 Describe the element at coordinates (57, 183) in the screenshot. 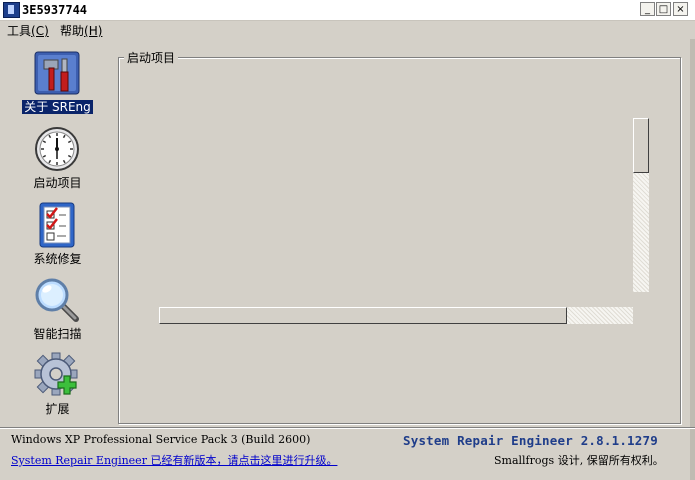

I see `sidebar-item-startup-label: 启动项目` at that location.